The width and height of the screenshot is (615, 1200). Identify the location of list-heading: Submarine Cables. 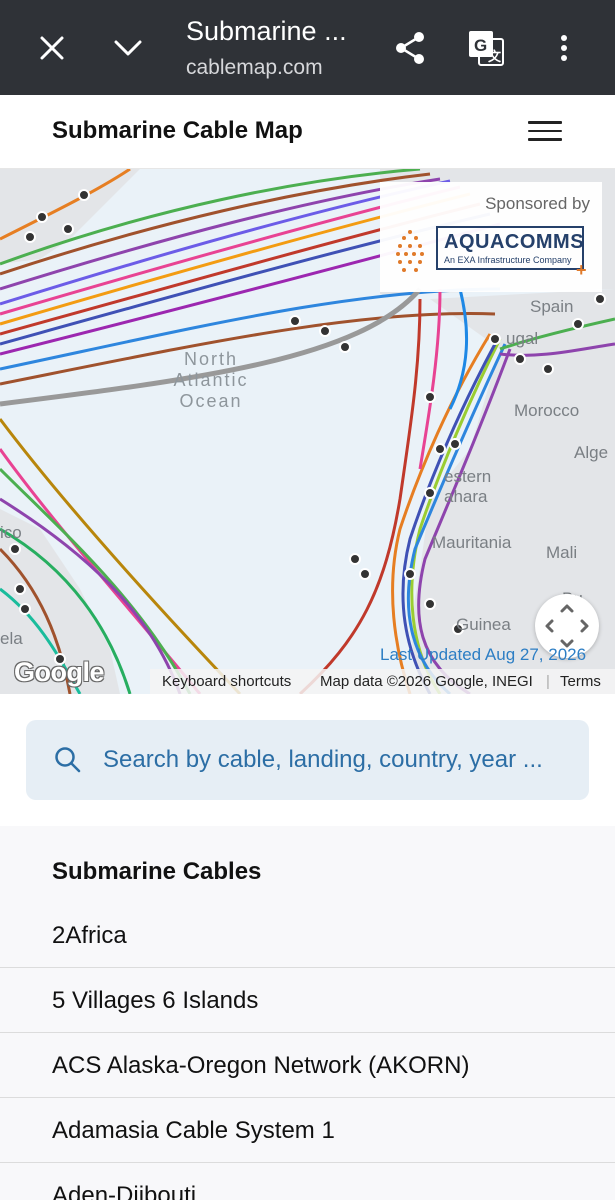
(157, 871).